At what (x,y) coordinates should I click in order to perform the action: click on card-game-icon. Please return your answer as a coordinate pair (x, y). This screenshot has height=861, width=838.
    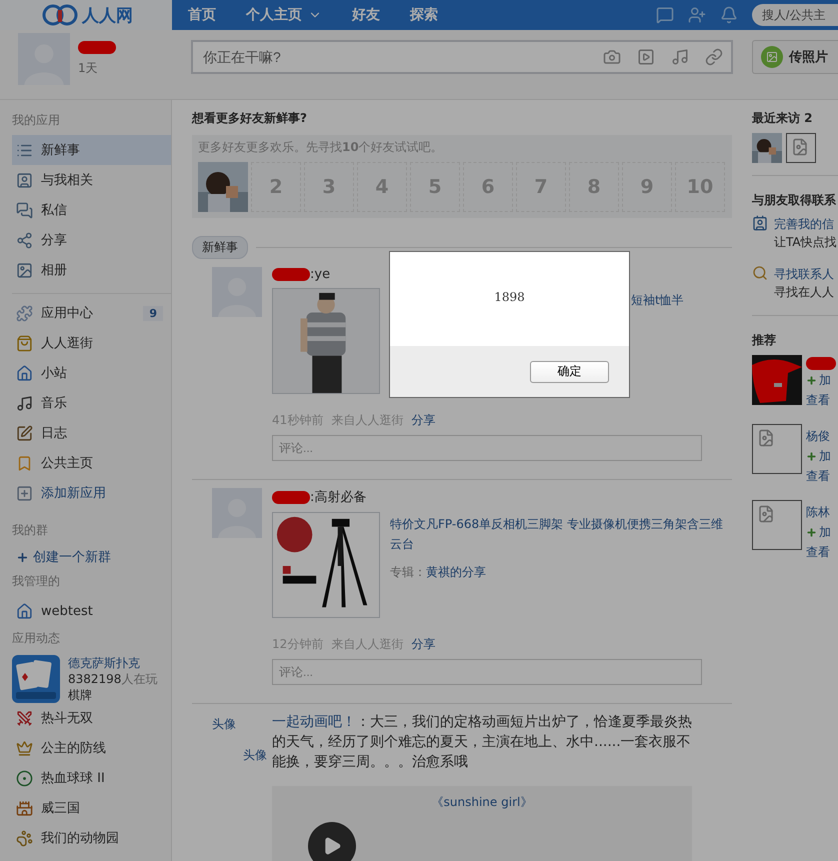
    Looking at the image, I should click on (36, 679).